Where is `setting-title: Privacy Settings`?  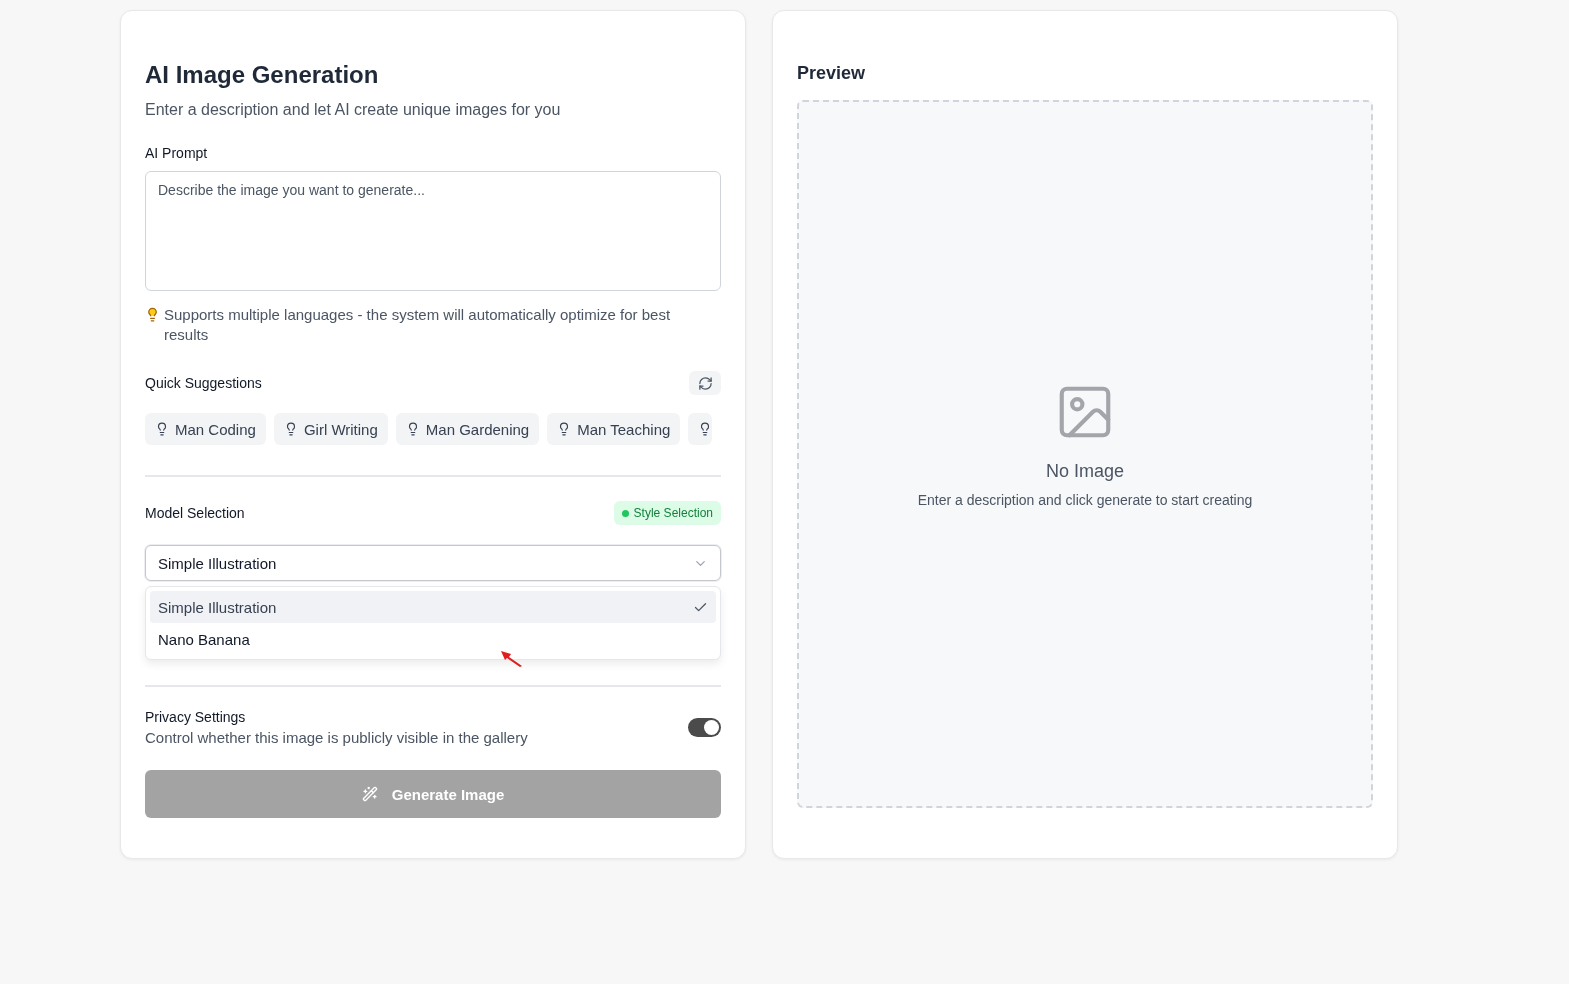 setting-title: Privacy Settings is located at coordinates (196, 717).